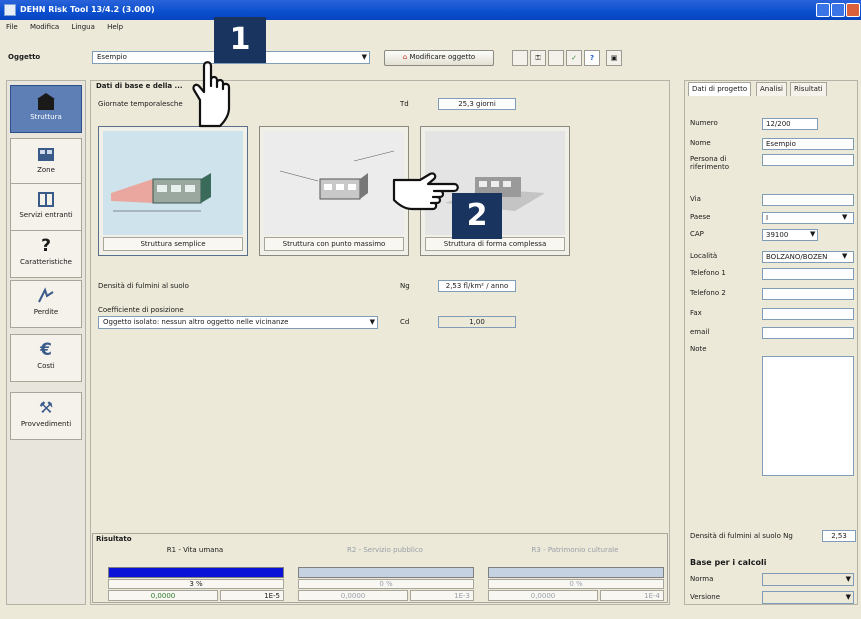 The width and height of the screenshot is (861, 619). I want to click on norm-select: ▼, so click(808, 579).